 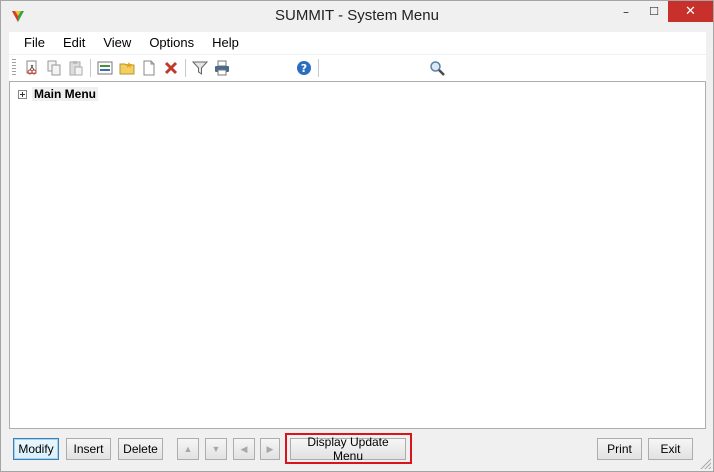 I want to click on new-folder-icon, so click(x=127, y=68).